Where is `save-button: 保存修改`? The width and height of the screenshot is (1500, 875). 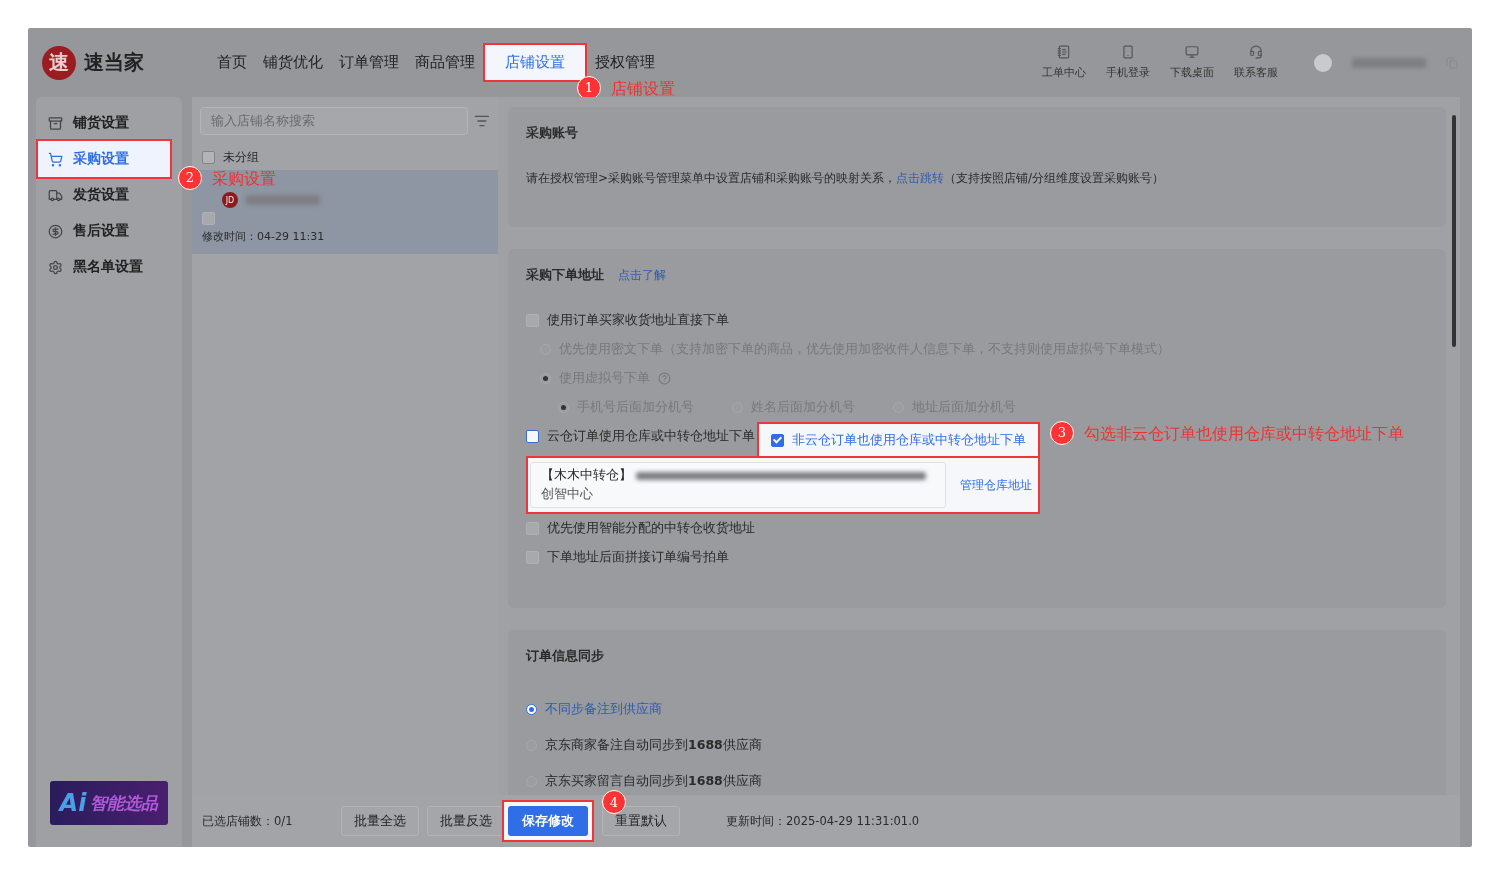
save-button: 保存修改 is located at coordinates (548, 821).